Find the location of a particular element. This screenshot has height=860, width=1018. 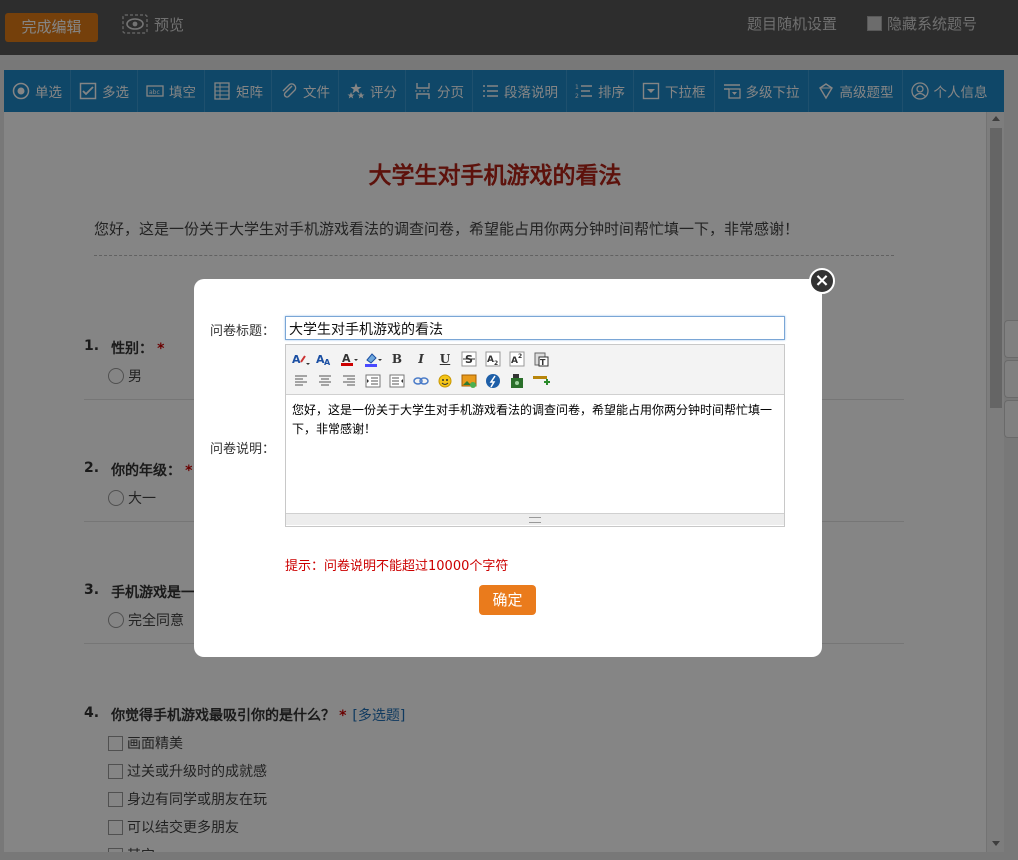

format-clear-icon: A is located at coordinates (301, 359).